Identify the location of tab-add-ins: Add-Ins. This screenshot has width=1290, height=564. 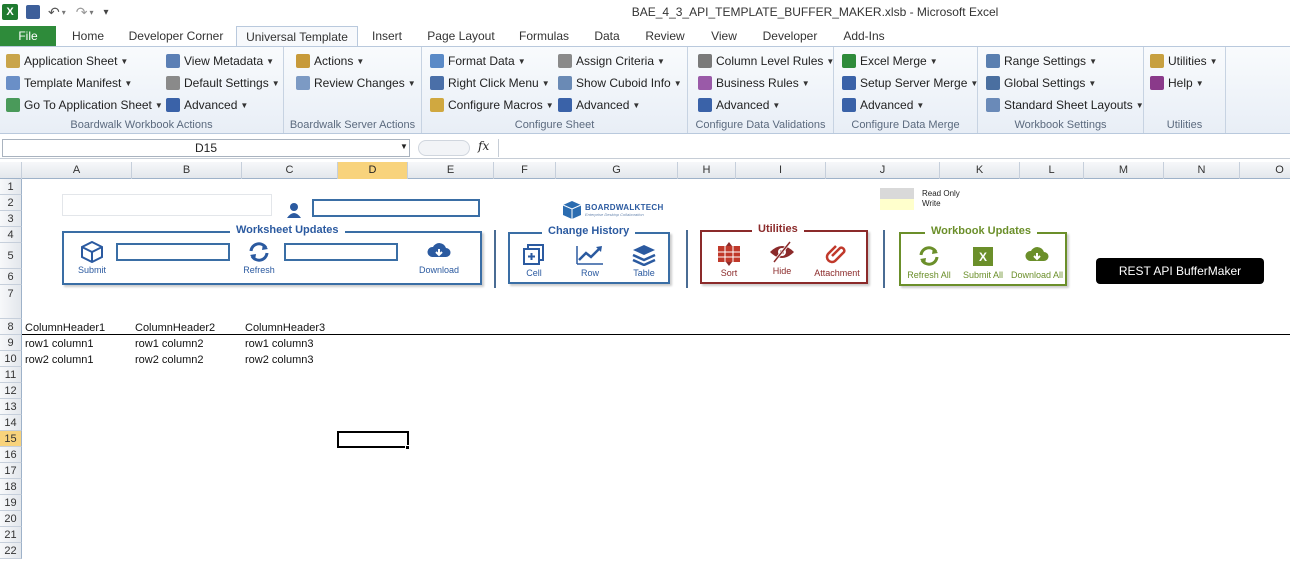
(864, 36).